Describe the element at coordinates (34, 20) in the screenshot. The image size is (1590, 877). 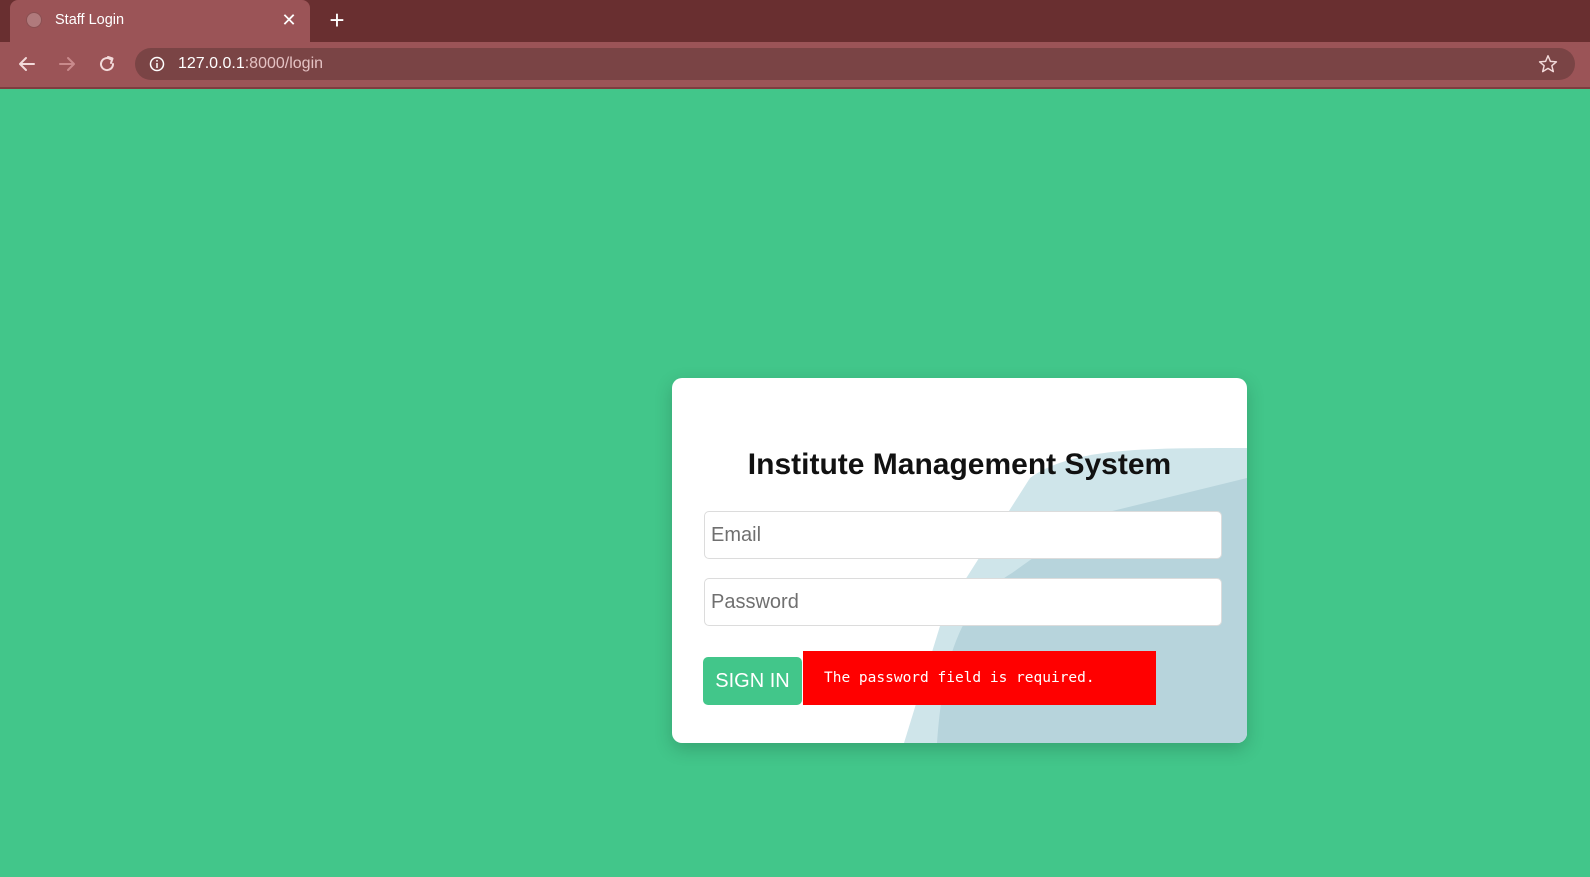
I see `globe-icon` at that location.